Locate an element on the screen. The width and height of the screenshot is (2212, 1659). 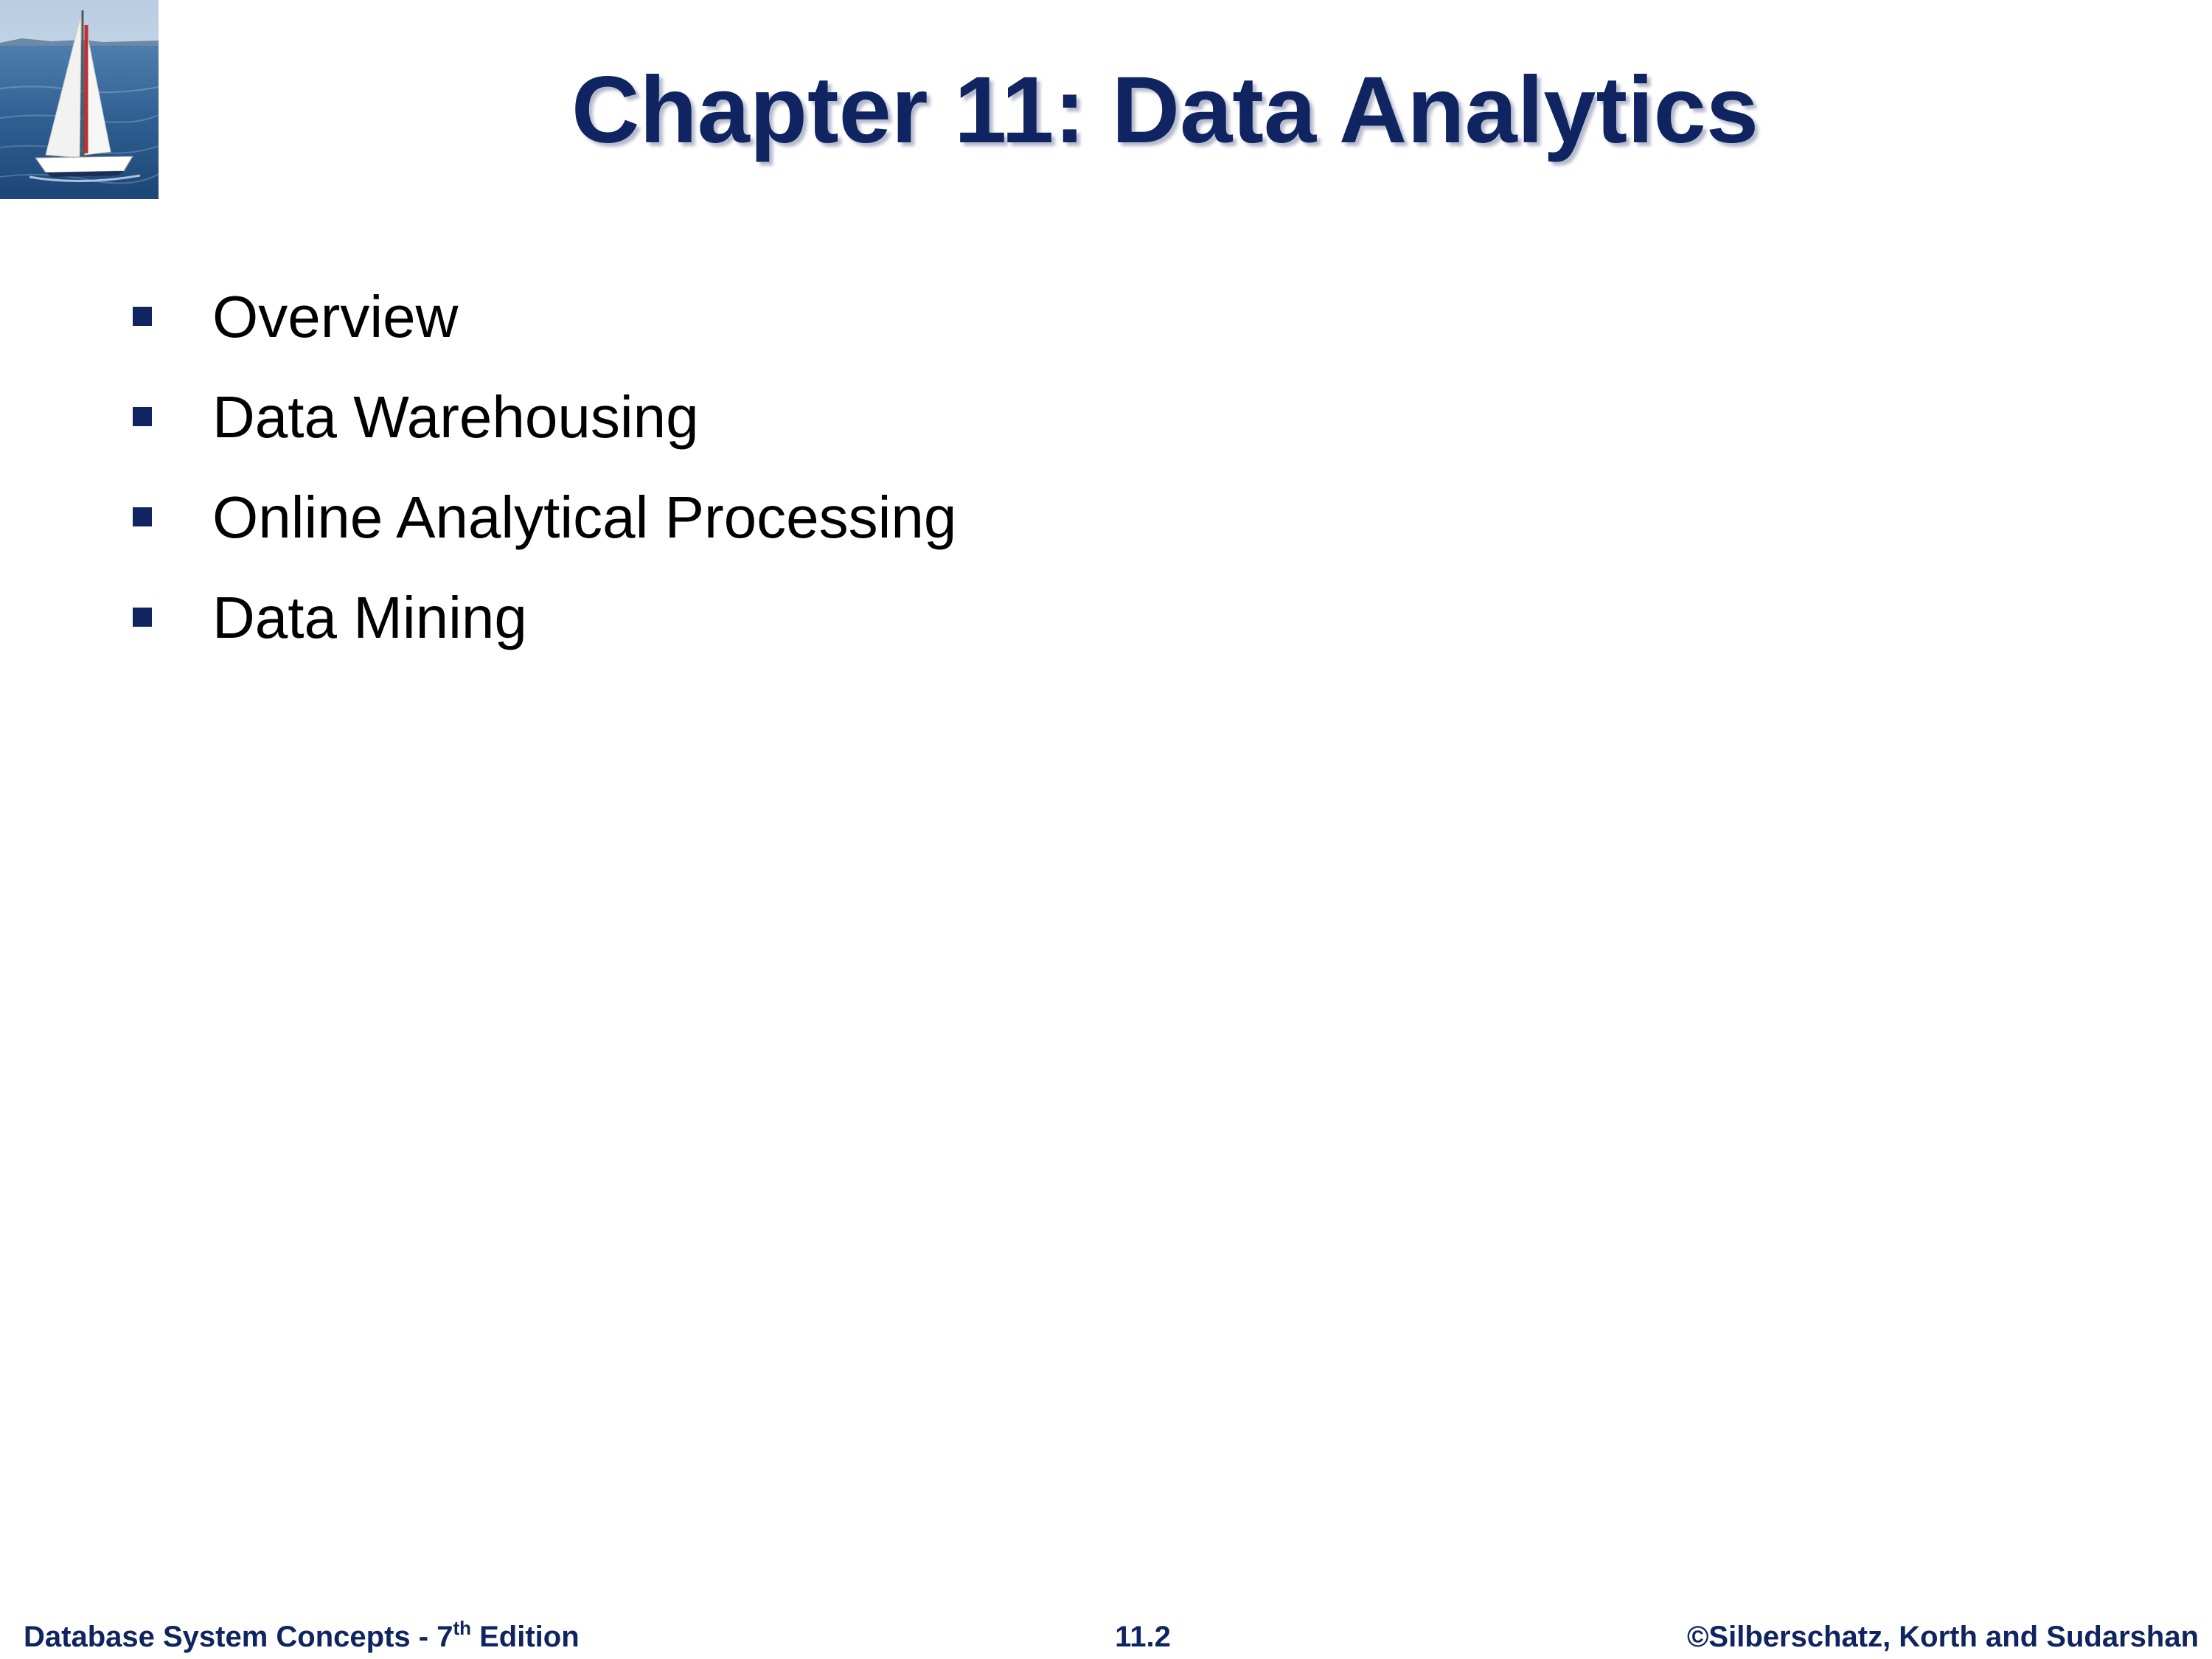
slide-title: Chapter 11: Data Analytics is located at coordinates (1165, 110).